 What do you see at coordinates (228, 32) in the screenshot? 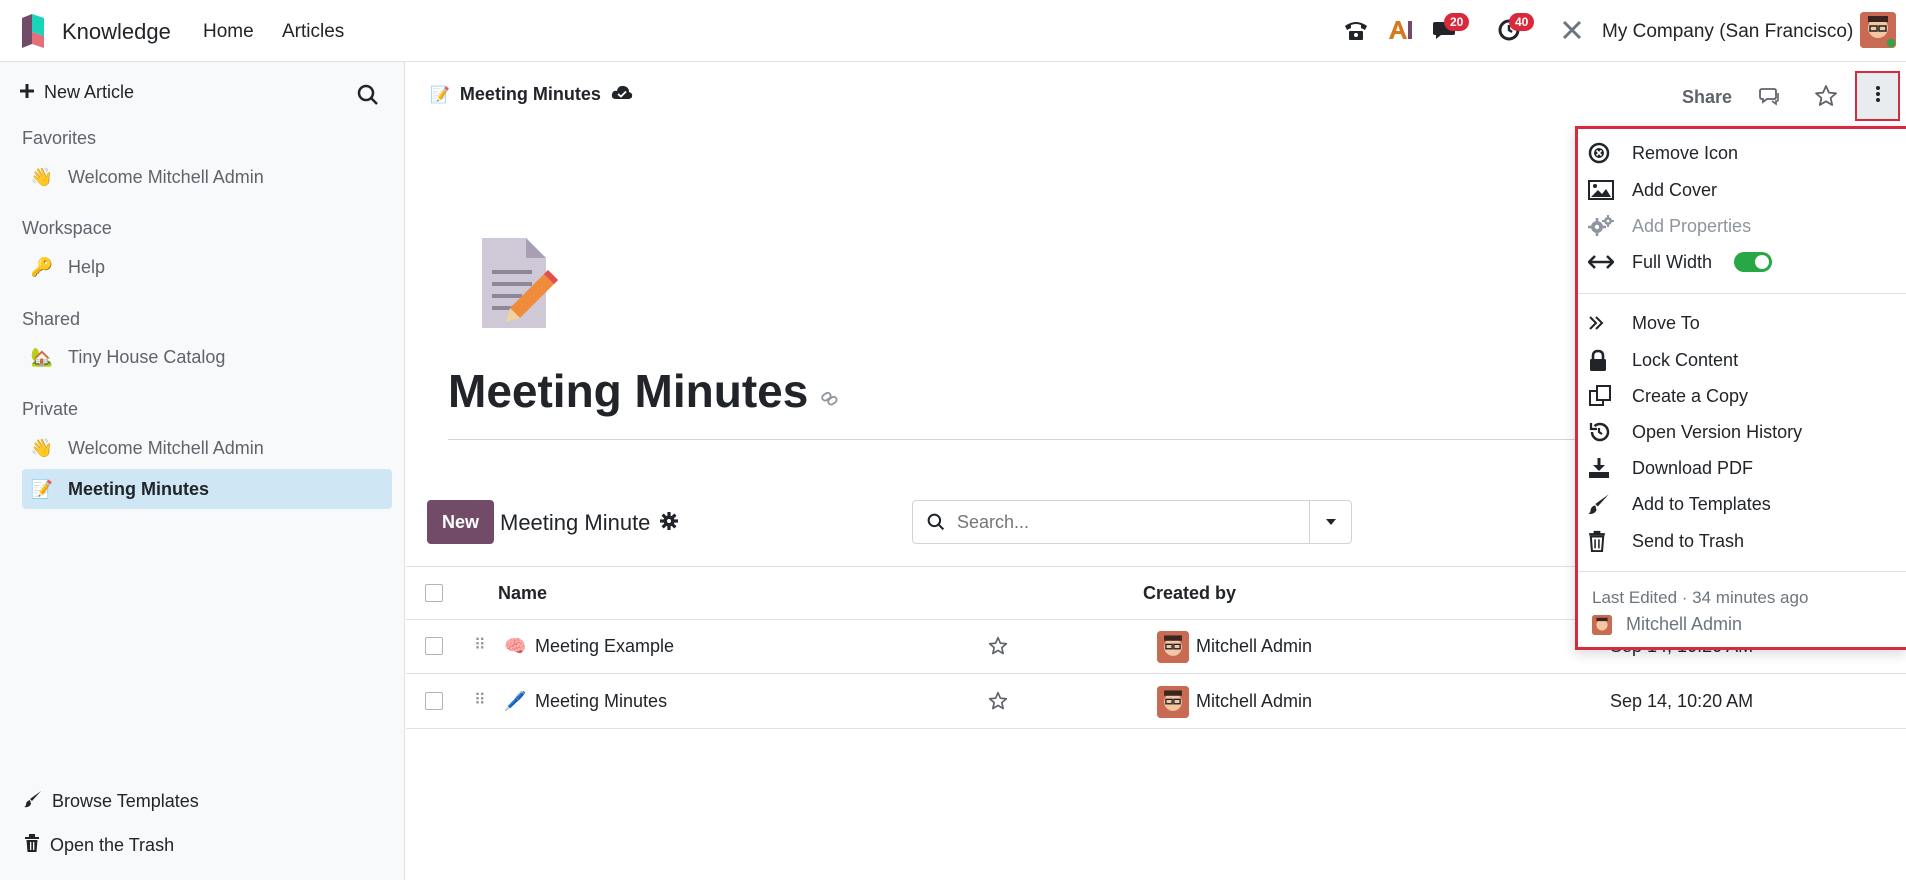
I see `nav-home: Home` at bounding box center [228, 32].